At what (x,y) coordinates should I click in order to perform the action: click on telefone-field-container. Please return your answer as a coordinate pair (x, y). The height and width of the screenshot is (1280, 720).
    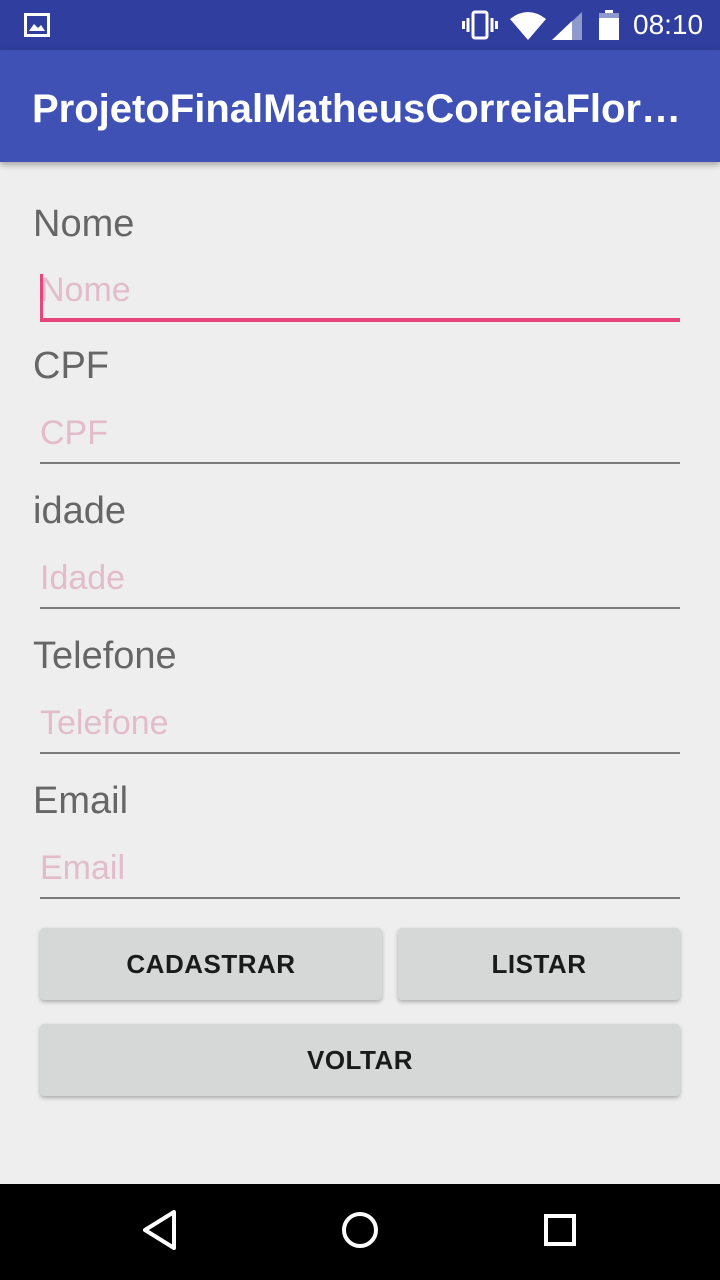
    Looking at the image, I should click on (360, 724).